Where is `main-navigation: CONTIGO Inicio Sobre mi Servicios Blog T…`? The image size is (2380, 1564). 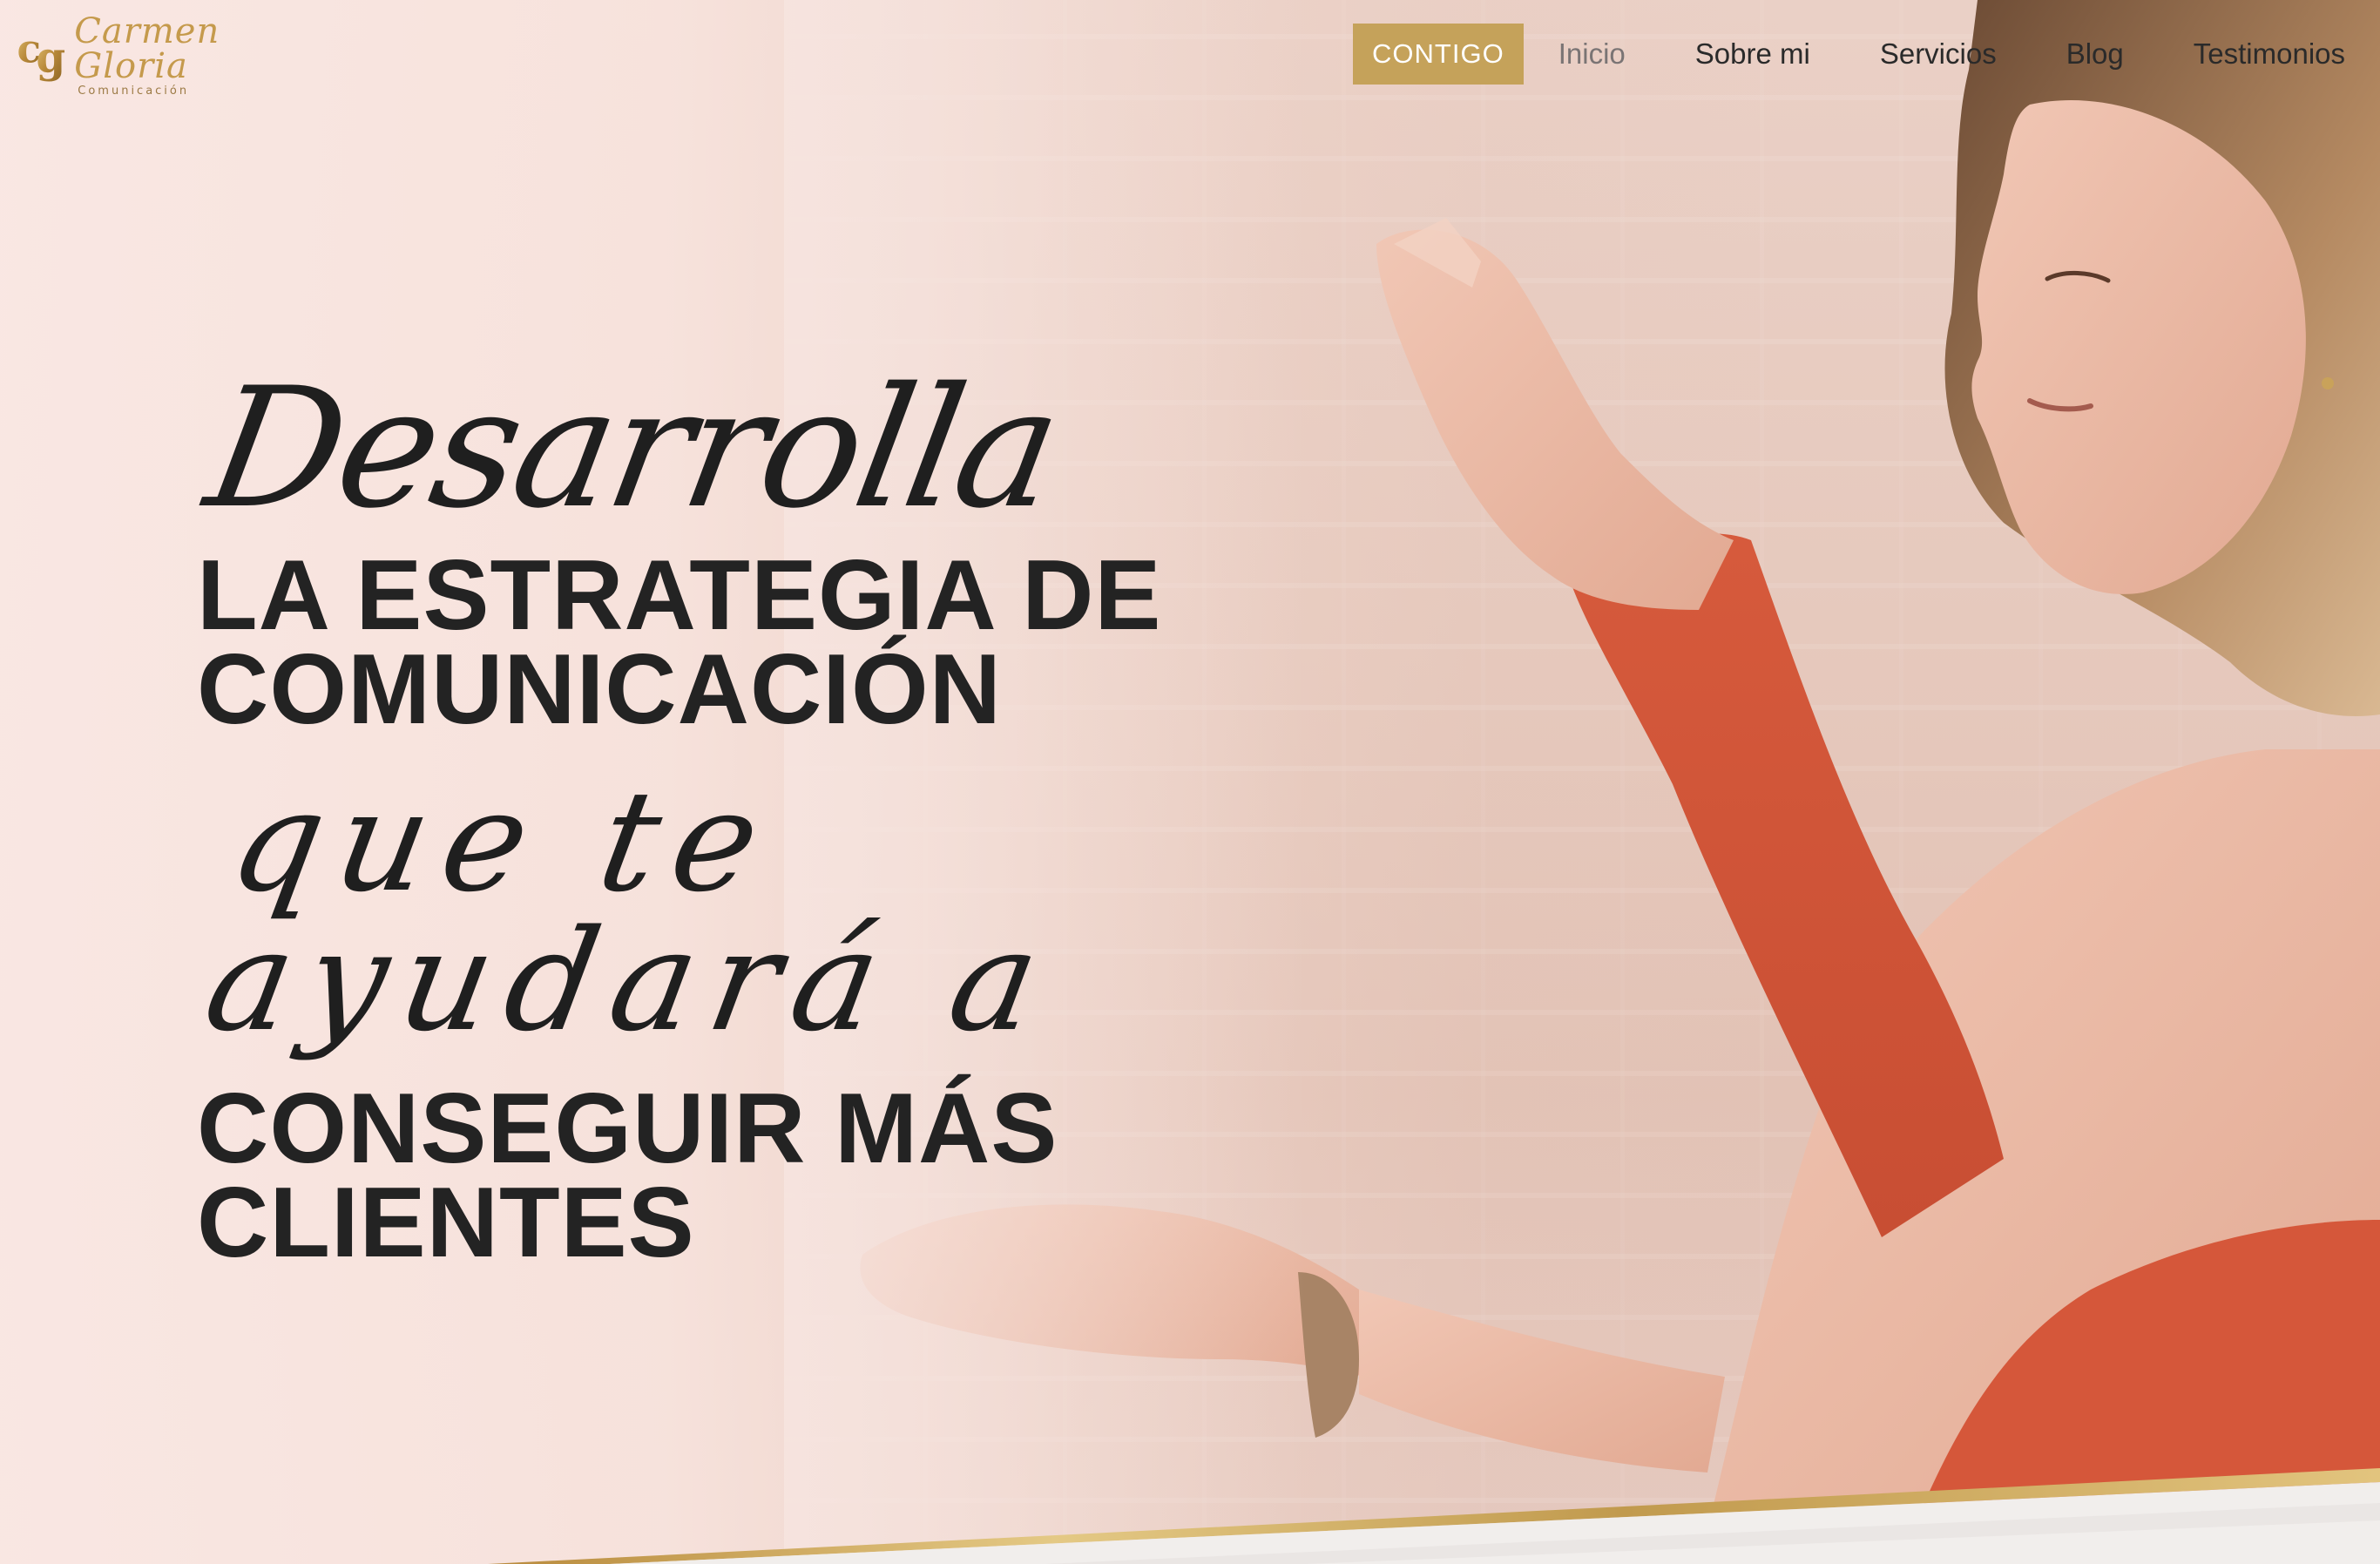
main-navigation: CONTIGO Inicio Sobre mi Servicios Blog T… is located at coordinates (1849, 54).